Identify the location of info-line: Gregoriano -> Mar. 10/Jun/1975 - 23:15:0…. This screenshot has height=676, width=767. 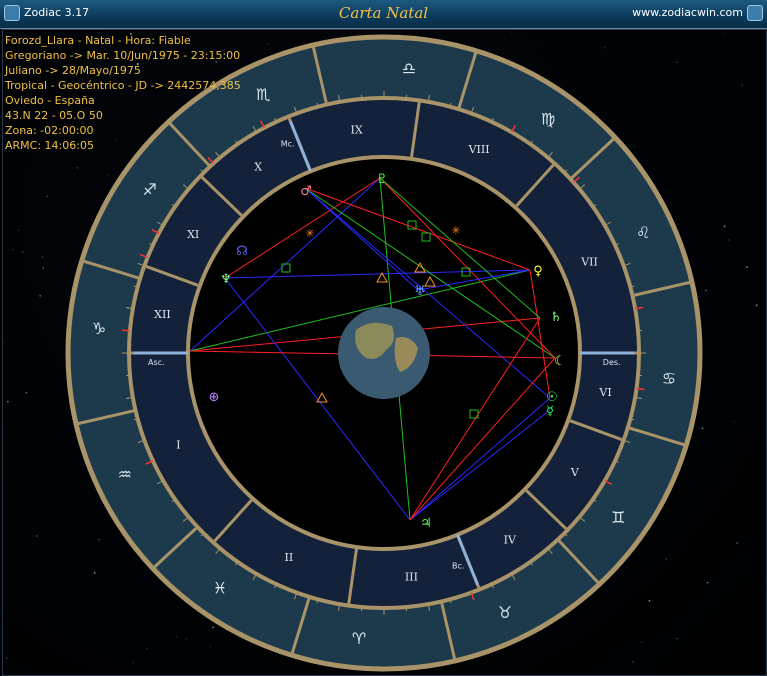
(123, 55).